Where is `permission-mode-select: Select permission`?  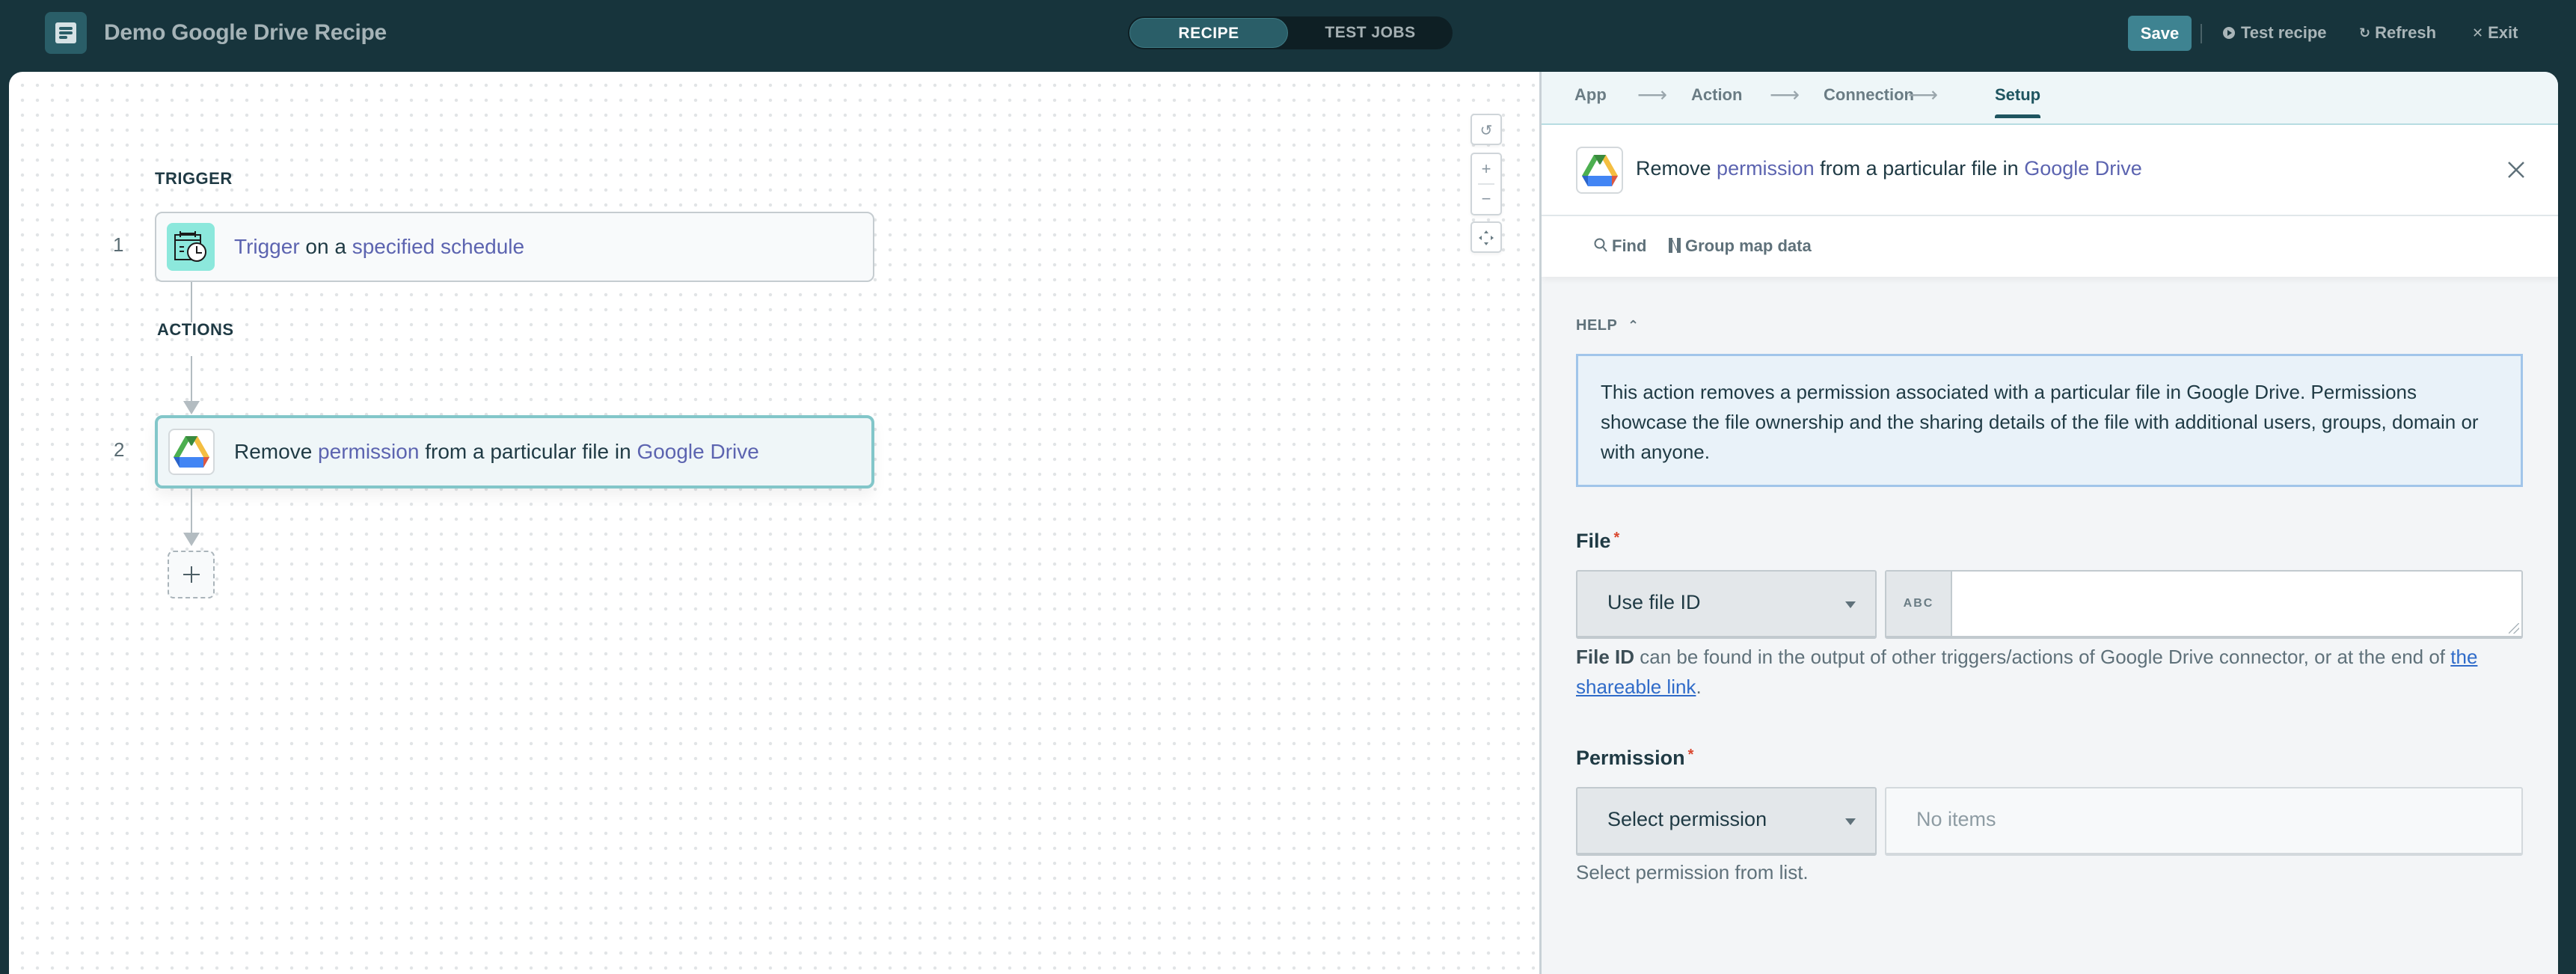
permission-mode-select: Select permission is located at coordinates (1726, 822).